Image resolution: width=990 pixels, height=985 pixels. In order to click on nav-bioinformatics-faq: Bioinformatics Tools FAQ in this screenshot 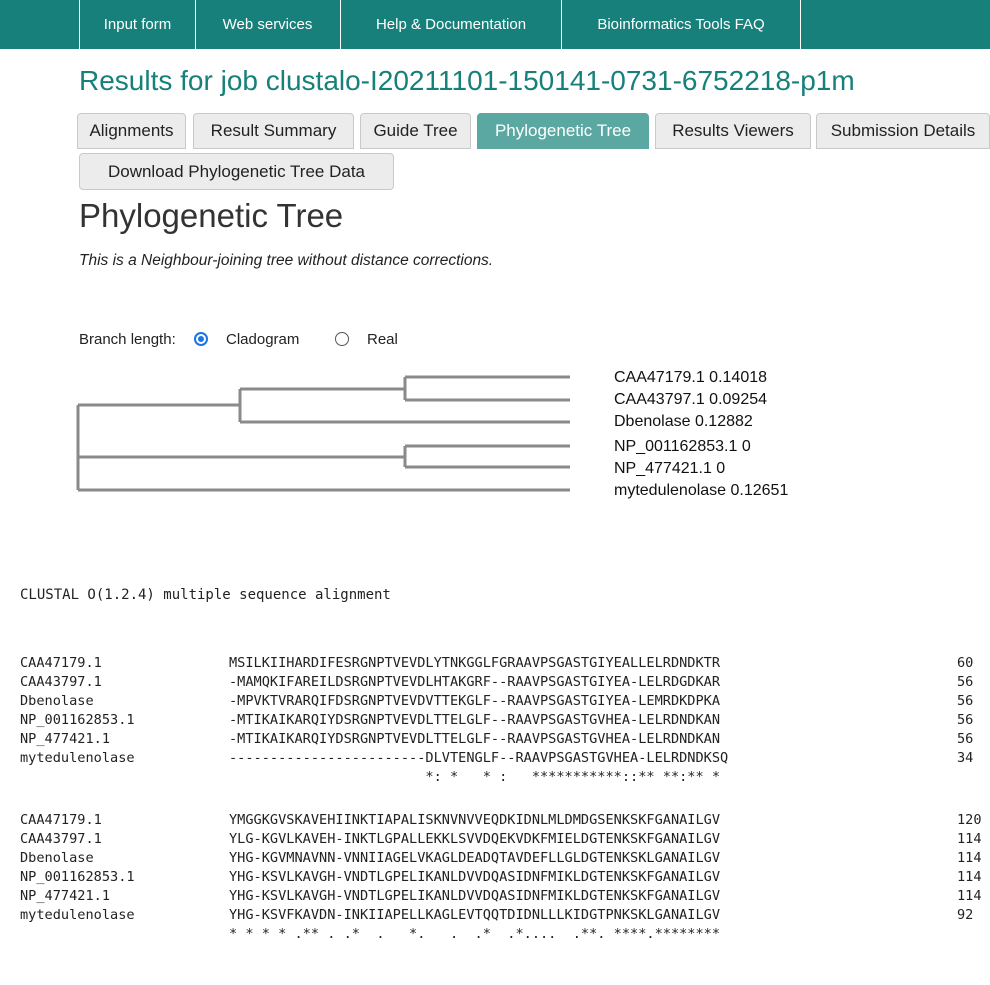, I will do `click(681, 24)`.